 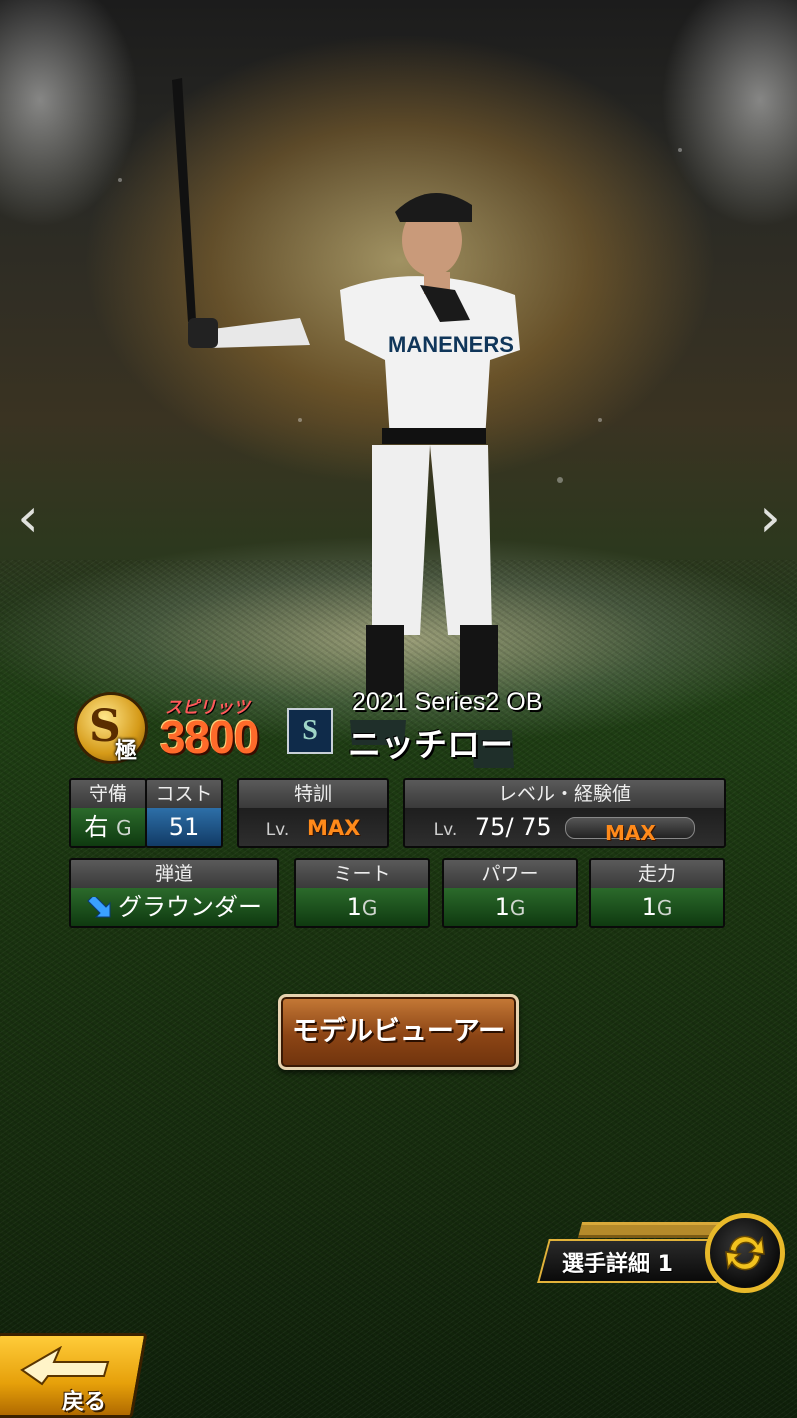 I want to click on speed-grade: G, so click(x=664, y=908).